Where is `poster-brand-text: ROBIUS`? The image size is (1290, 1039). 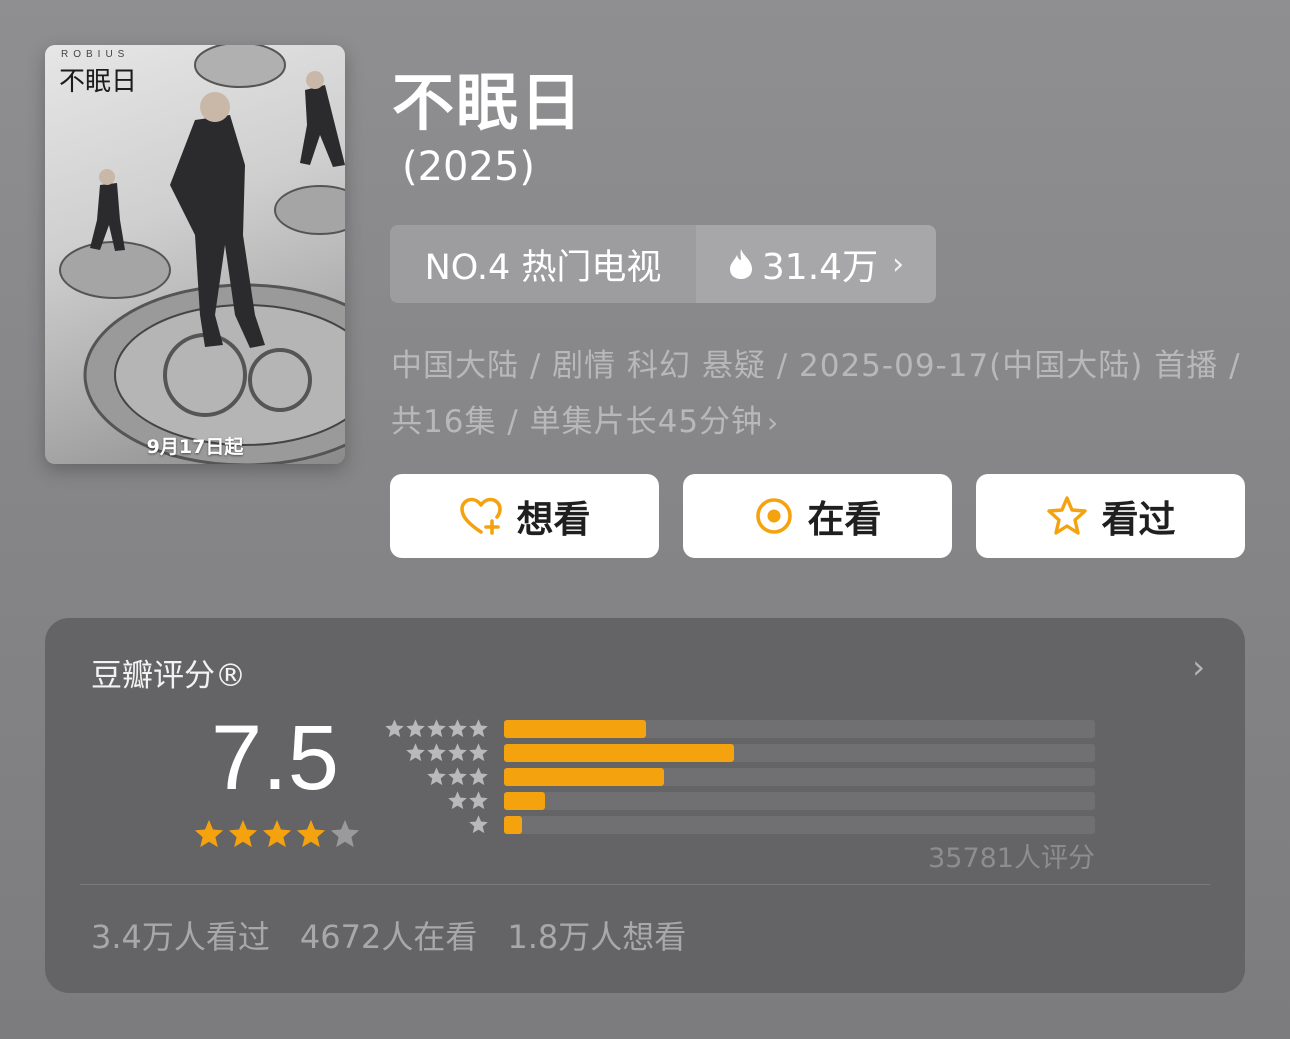 poster-brand-text: ROBIUS is located at coordinates (95, 54).